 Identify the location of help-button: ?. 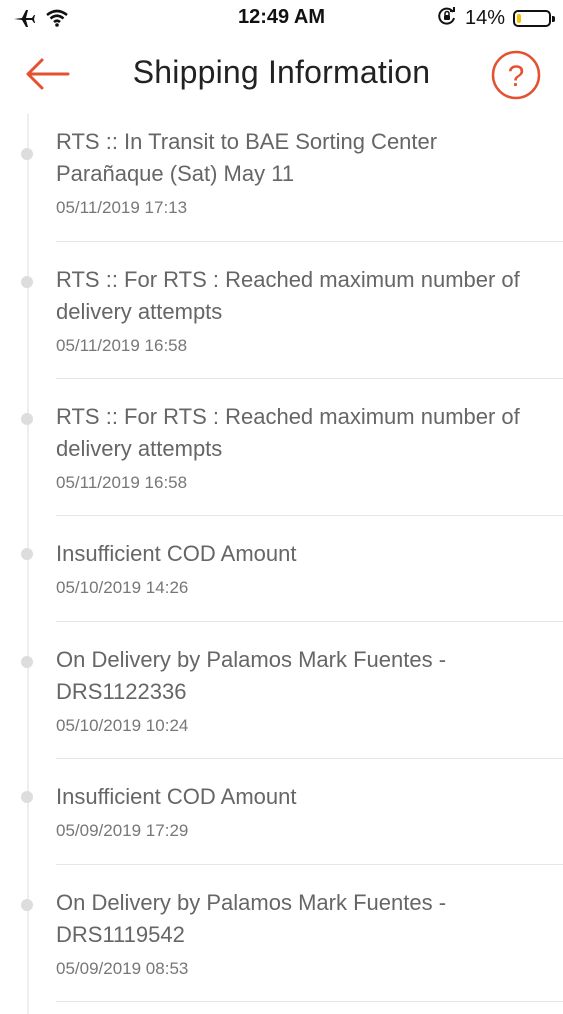
(516, 75).